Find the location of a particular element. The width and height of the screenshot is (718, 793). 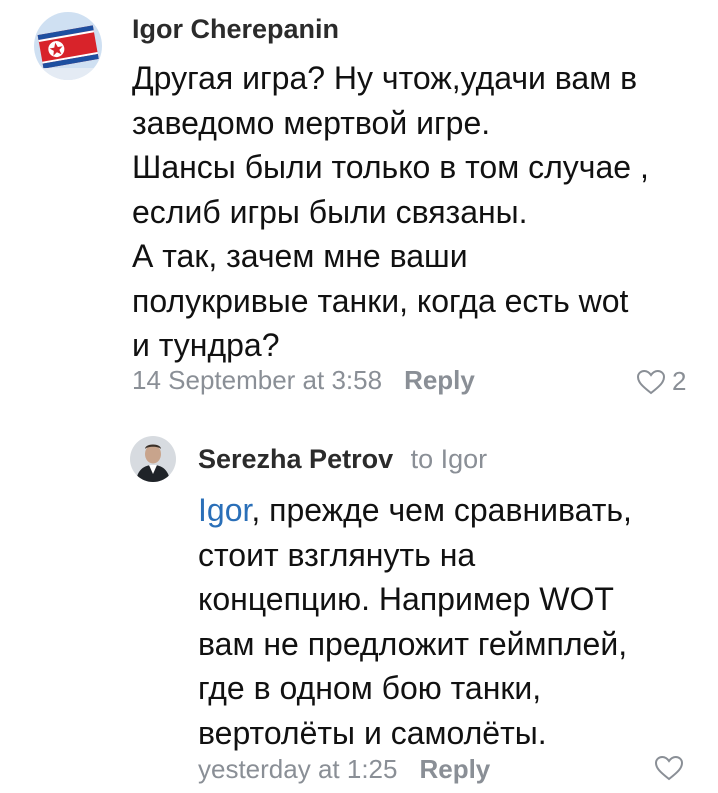

comment-meta: 14 September at 3:58 Reply is located at coordinates (303, 380).